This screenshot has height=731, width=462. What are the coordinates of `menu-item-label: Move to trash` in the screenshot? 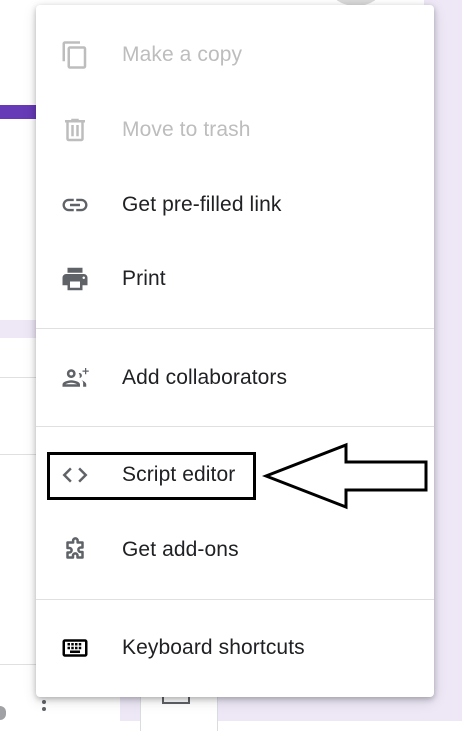 It's located at (186, 129).